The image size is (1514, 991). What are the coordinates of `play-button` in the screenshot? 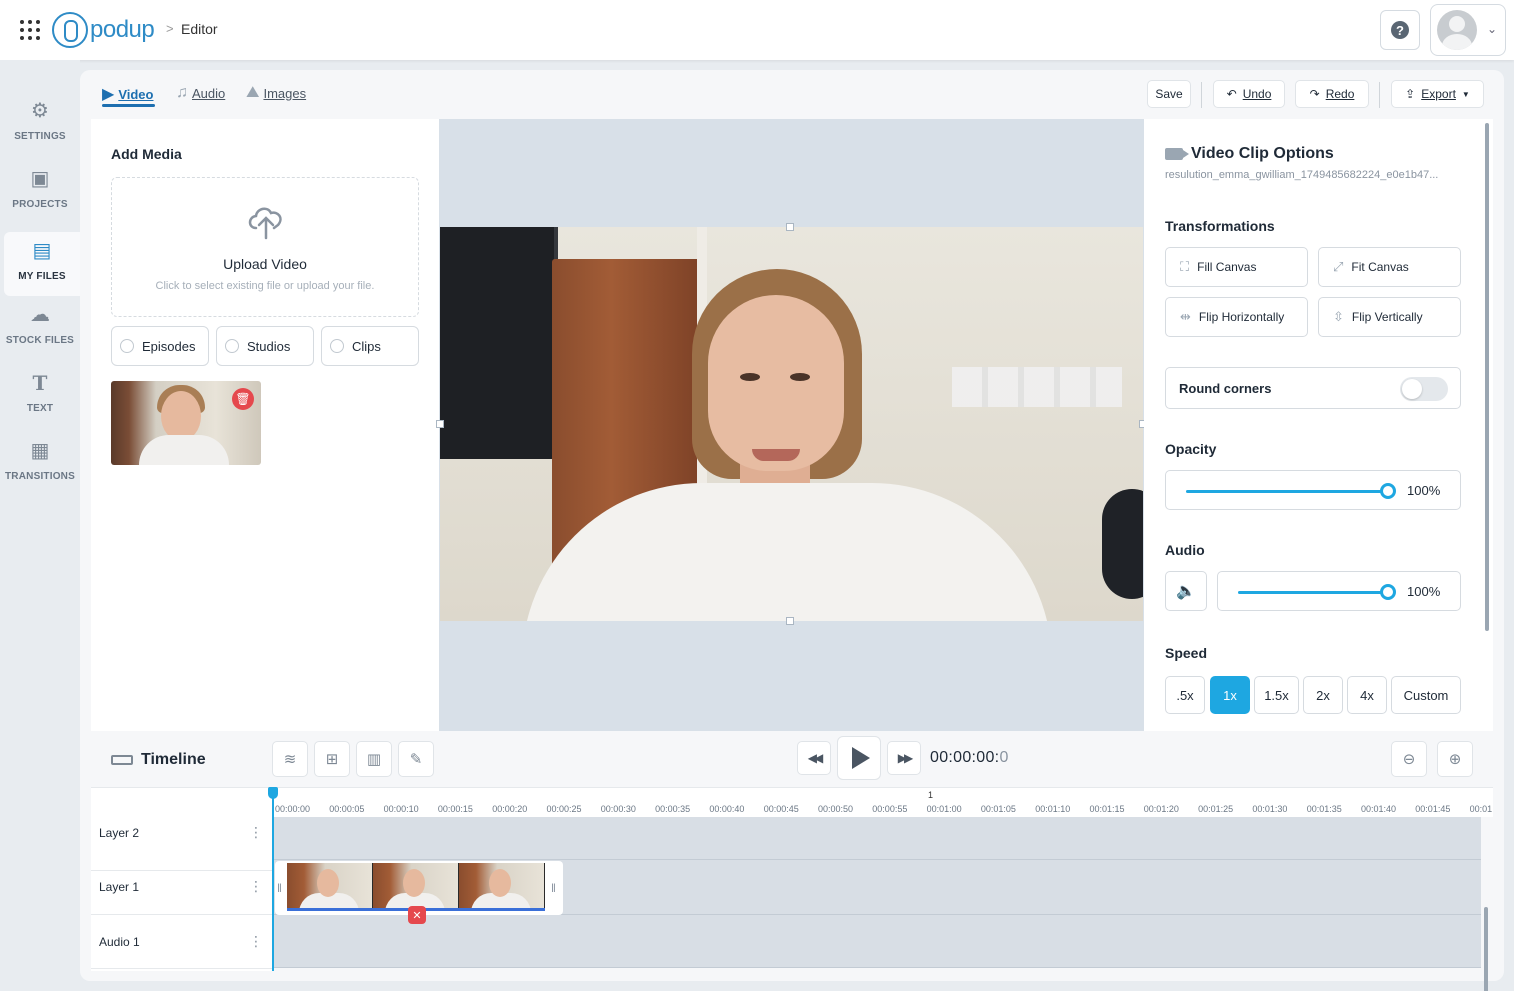 It's located at (859, 758).